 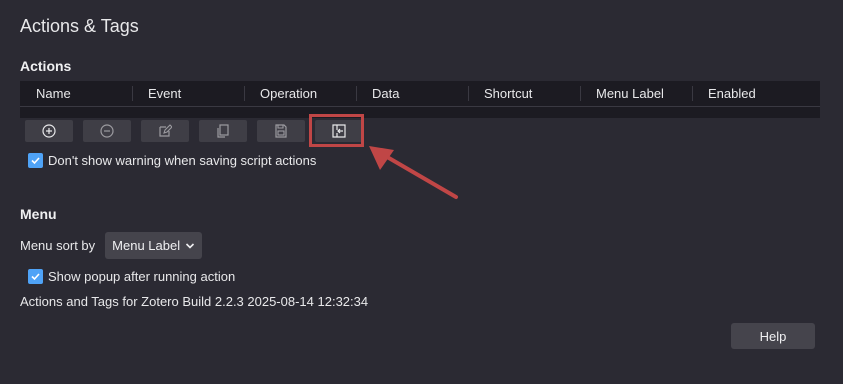 I want to click on column-header-data: Data, so click(x=412, y=93).